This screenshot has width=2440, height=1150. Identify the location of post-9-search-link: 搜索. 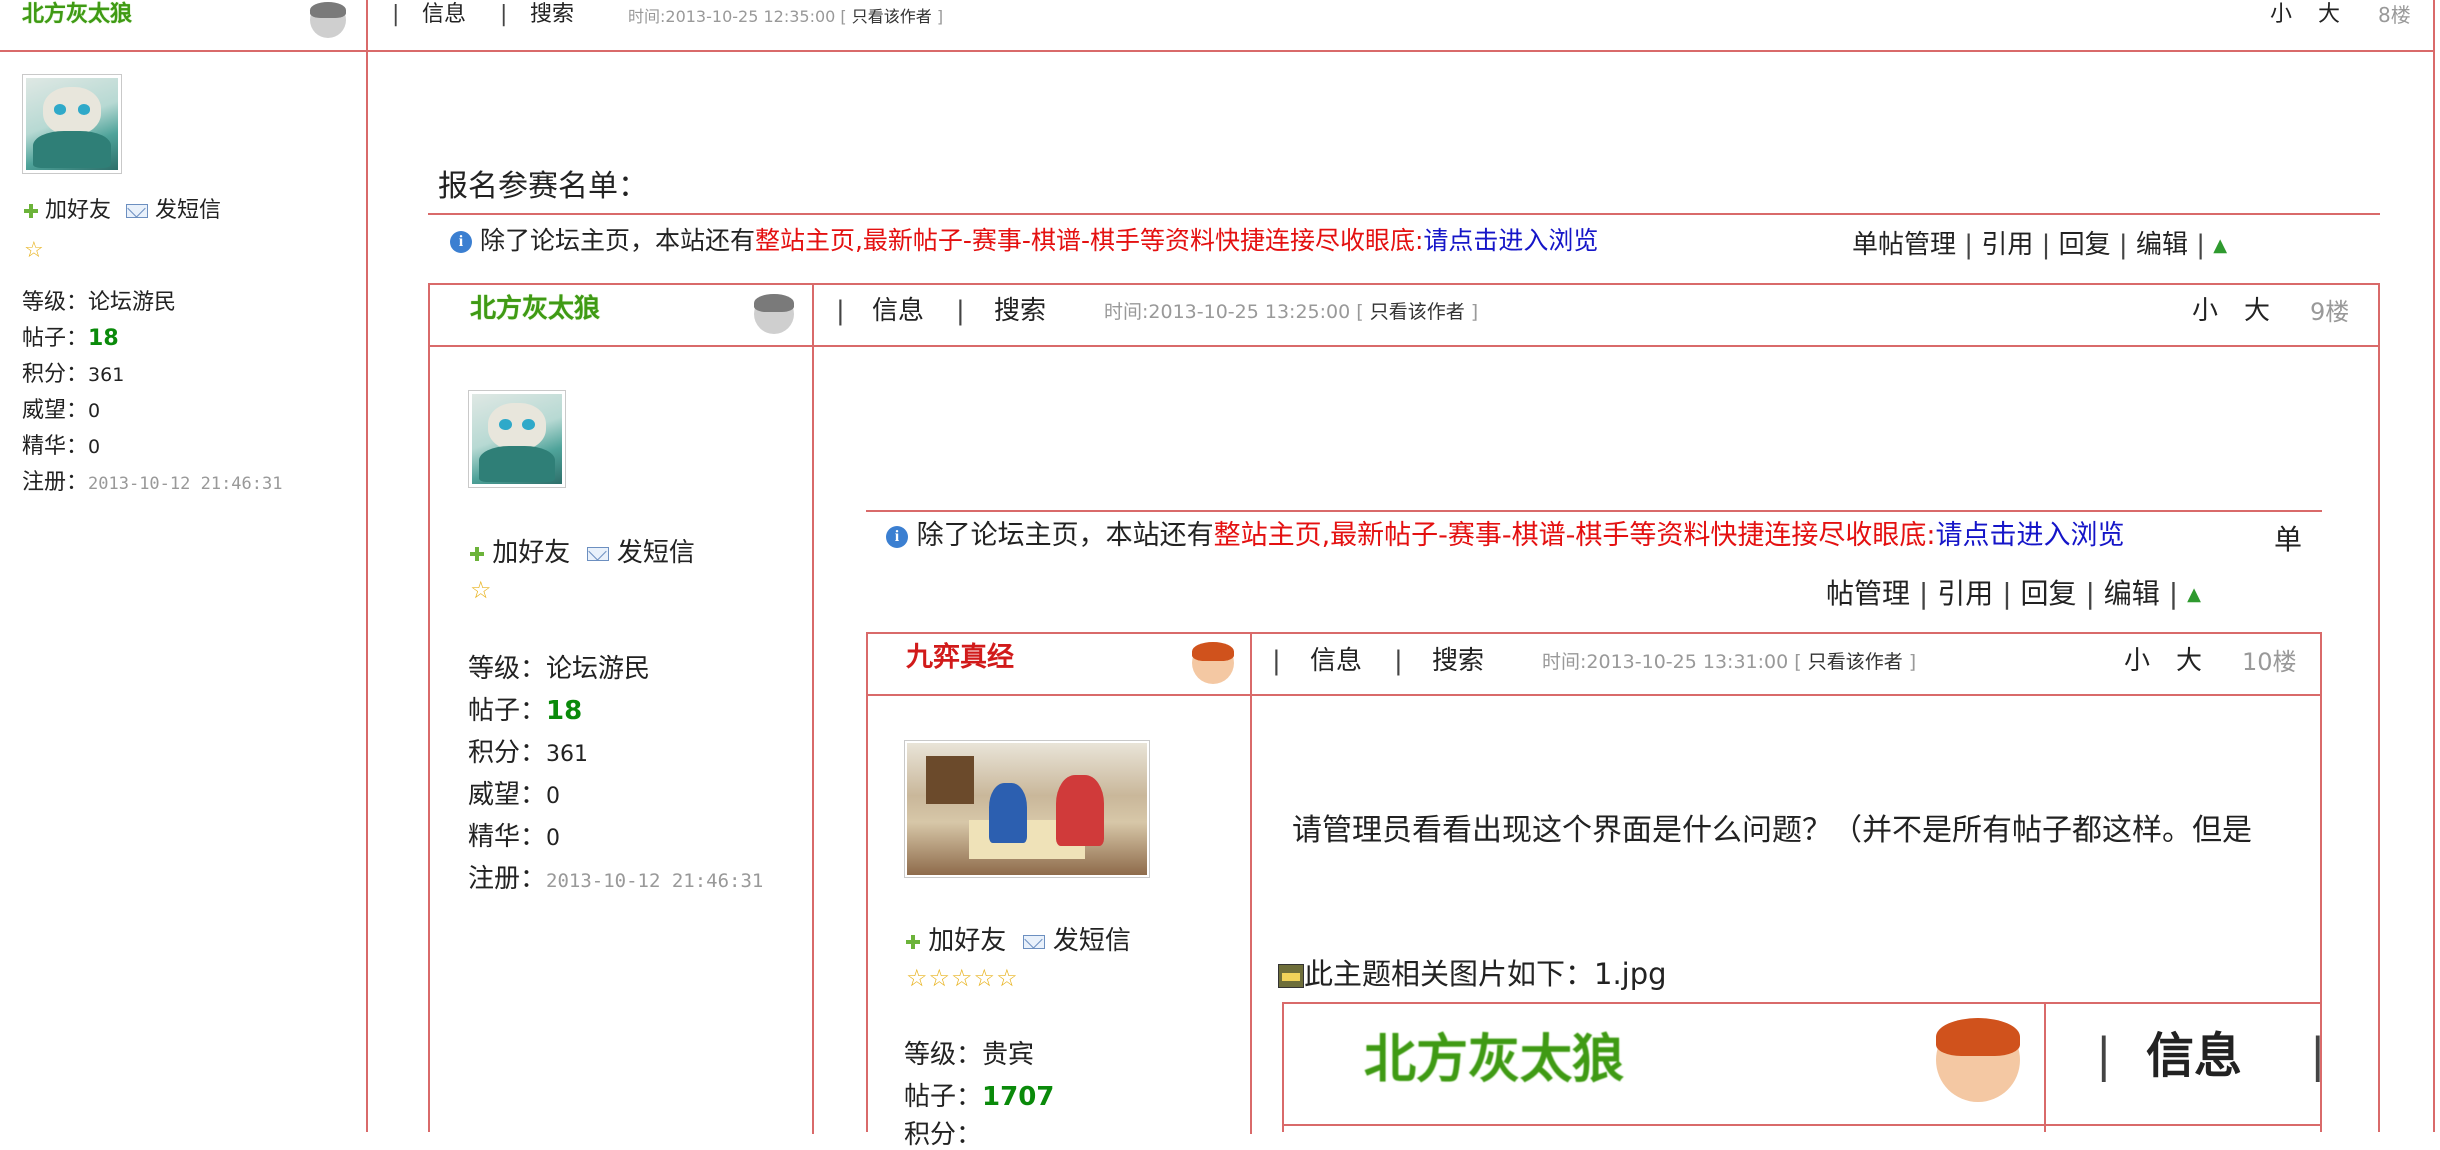
(1020, 311).